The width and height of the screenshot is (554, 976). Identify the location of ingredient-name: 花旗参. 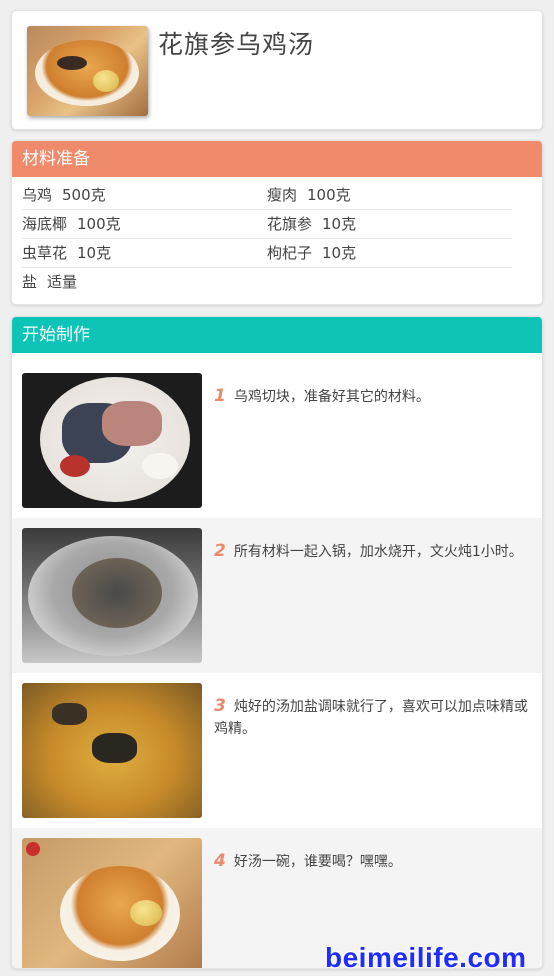
(290, 224).